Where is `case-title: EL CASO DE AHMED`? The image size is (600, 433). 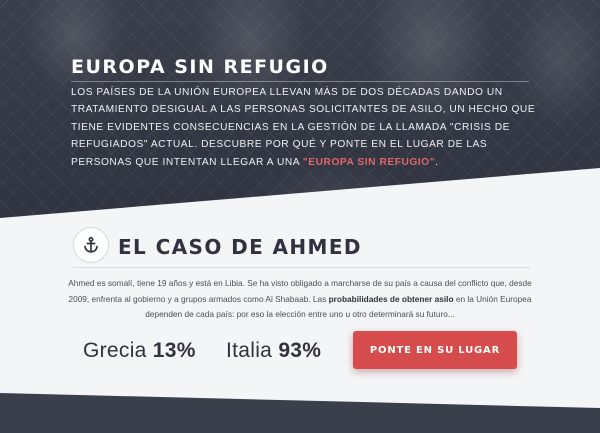 case-title: EL CASO DE AHMED is located at coordinates (240, 247).